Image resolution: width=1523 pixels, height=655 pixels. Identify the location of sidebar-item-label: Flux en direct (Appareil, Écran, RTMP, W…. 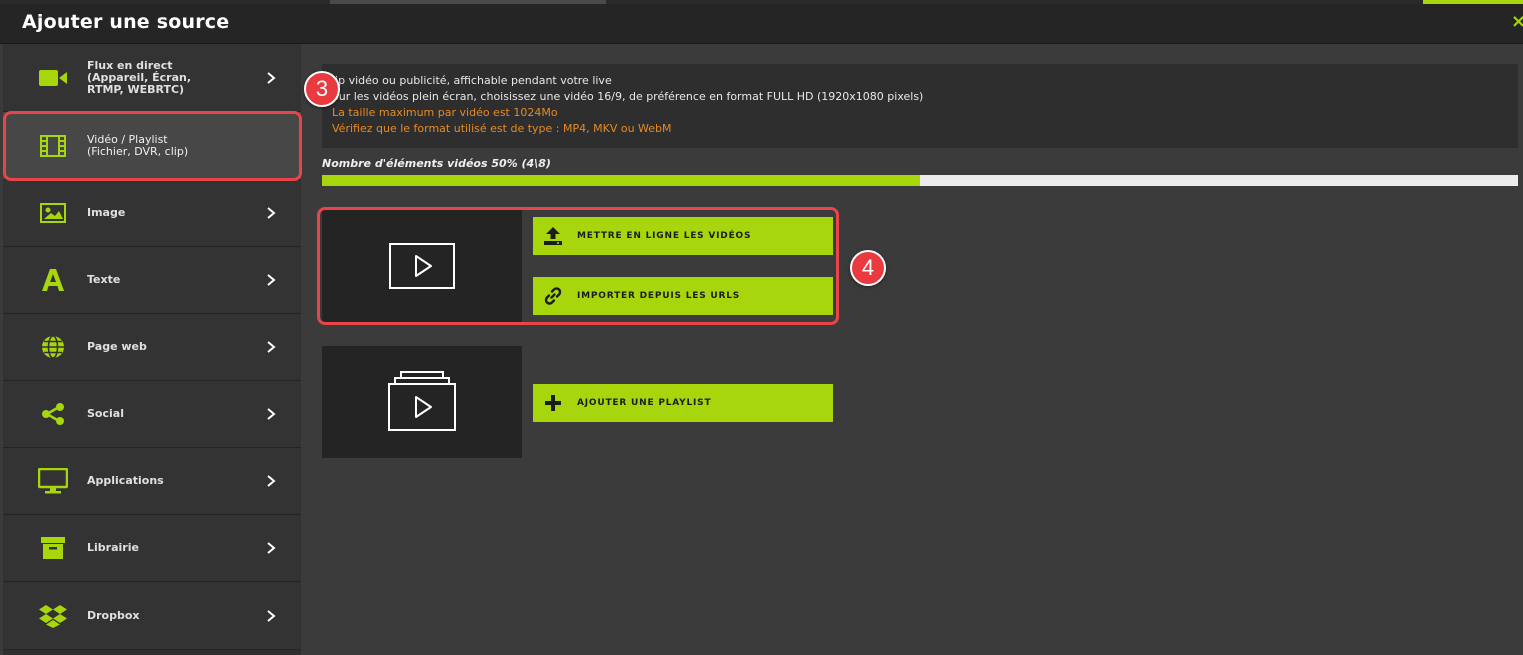
(139, 77).